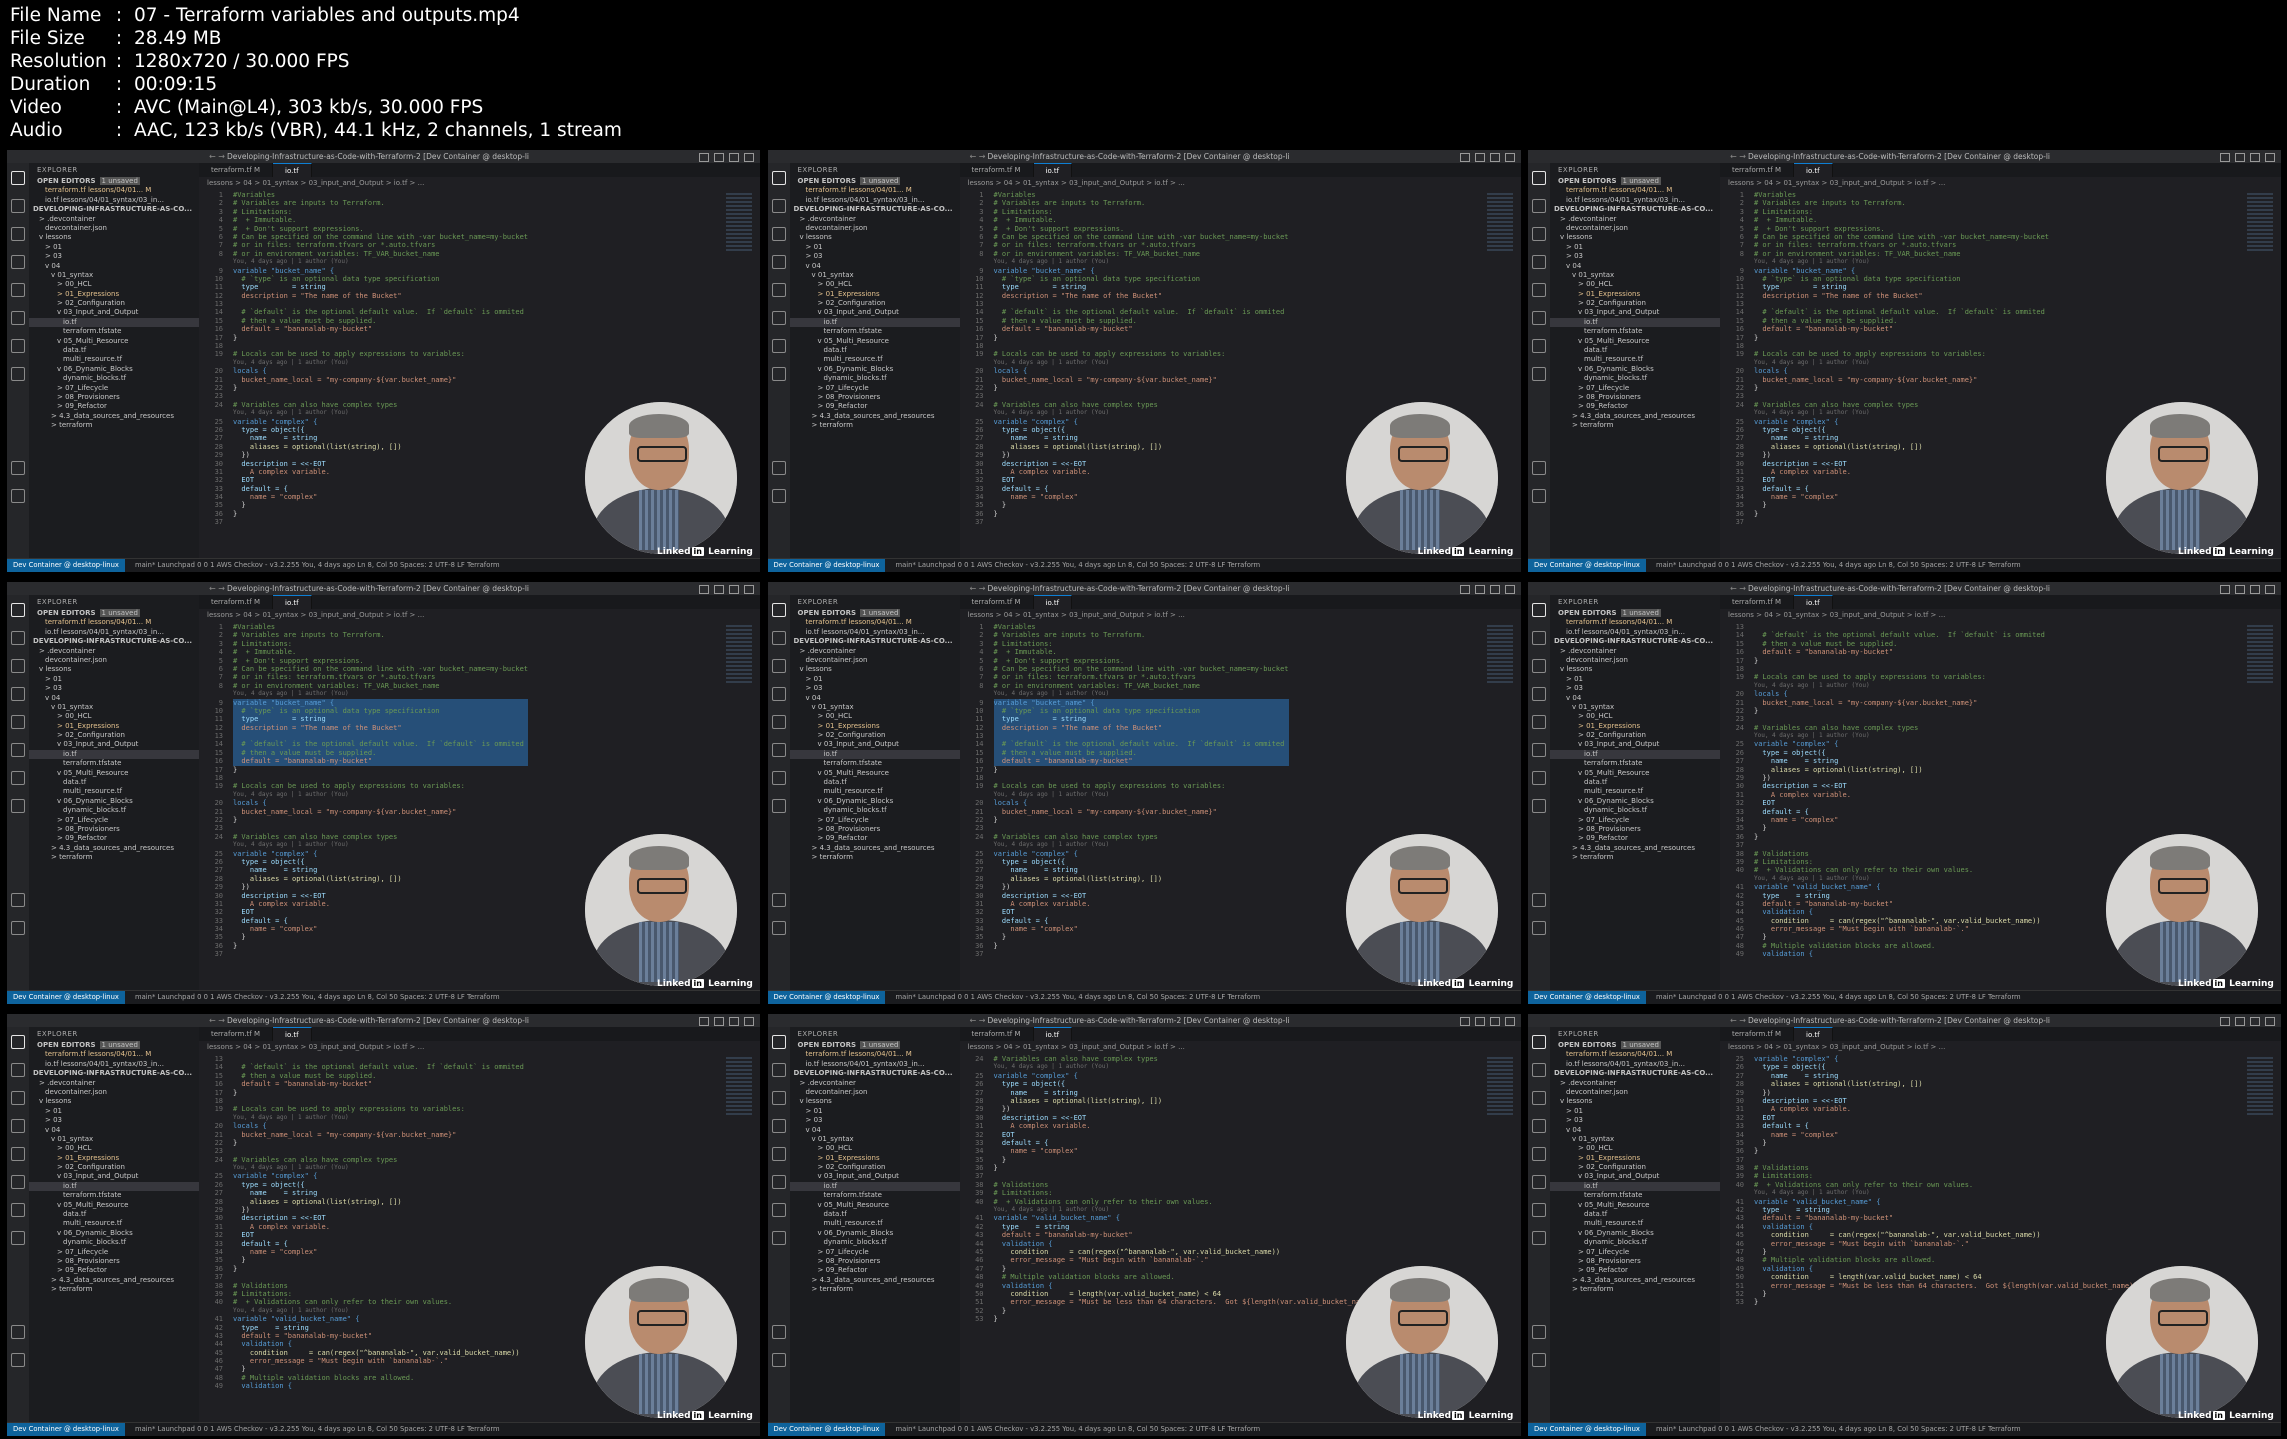 Image resolution: width=2287 pixels, height=1439 pixels. I want to click on code-line: # Variables can also have complex types, so click(378, 1160).